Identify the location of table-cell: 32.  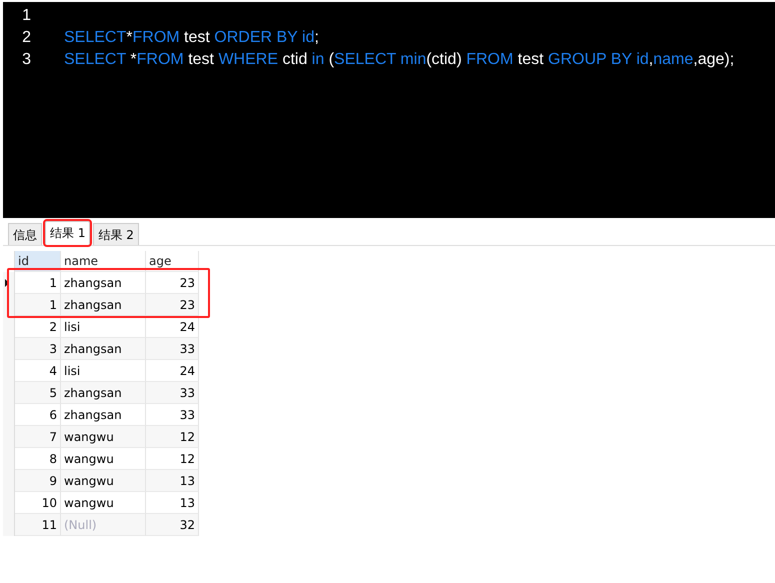
(172, 525).